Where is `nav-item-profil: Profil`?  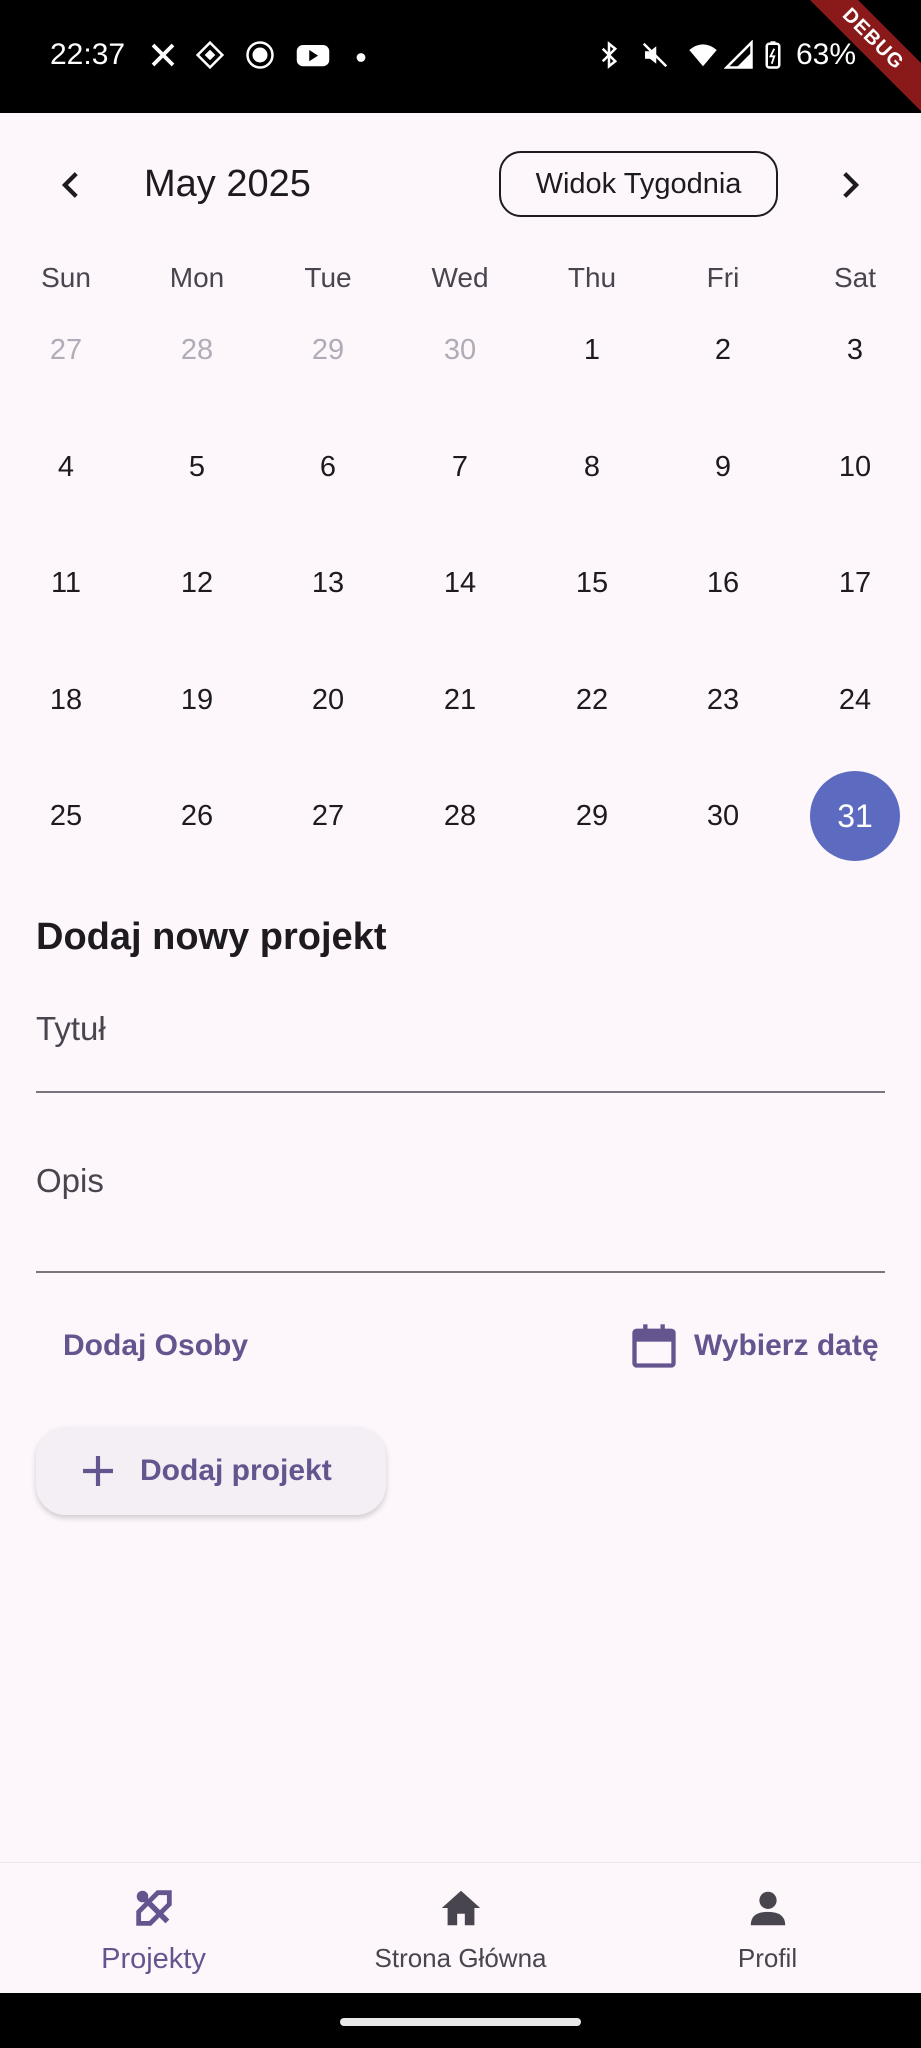
nav-item-profil: Profil is located at coordinates (767, 1928).